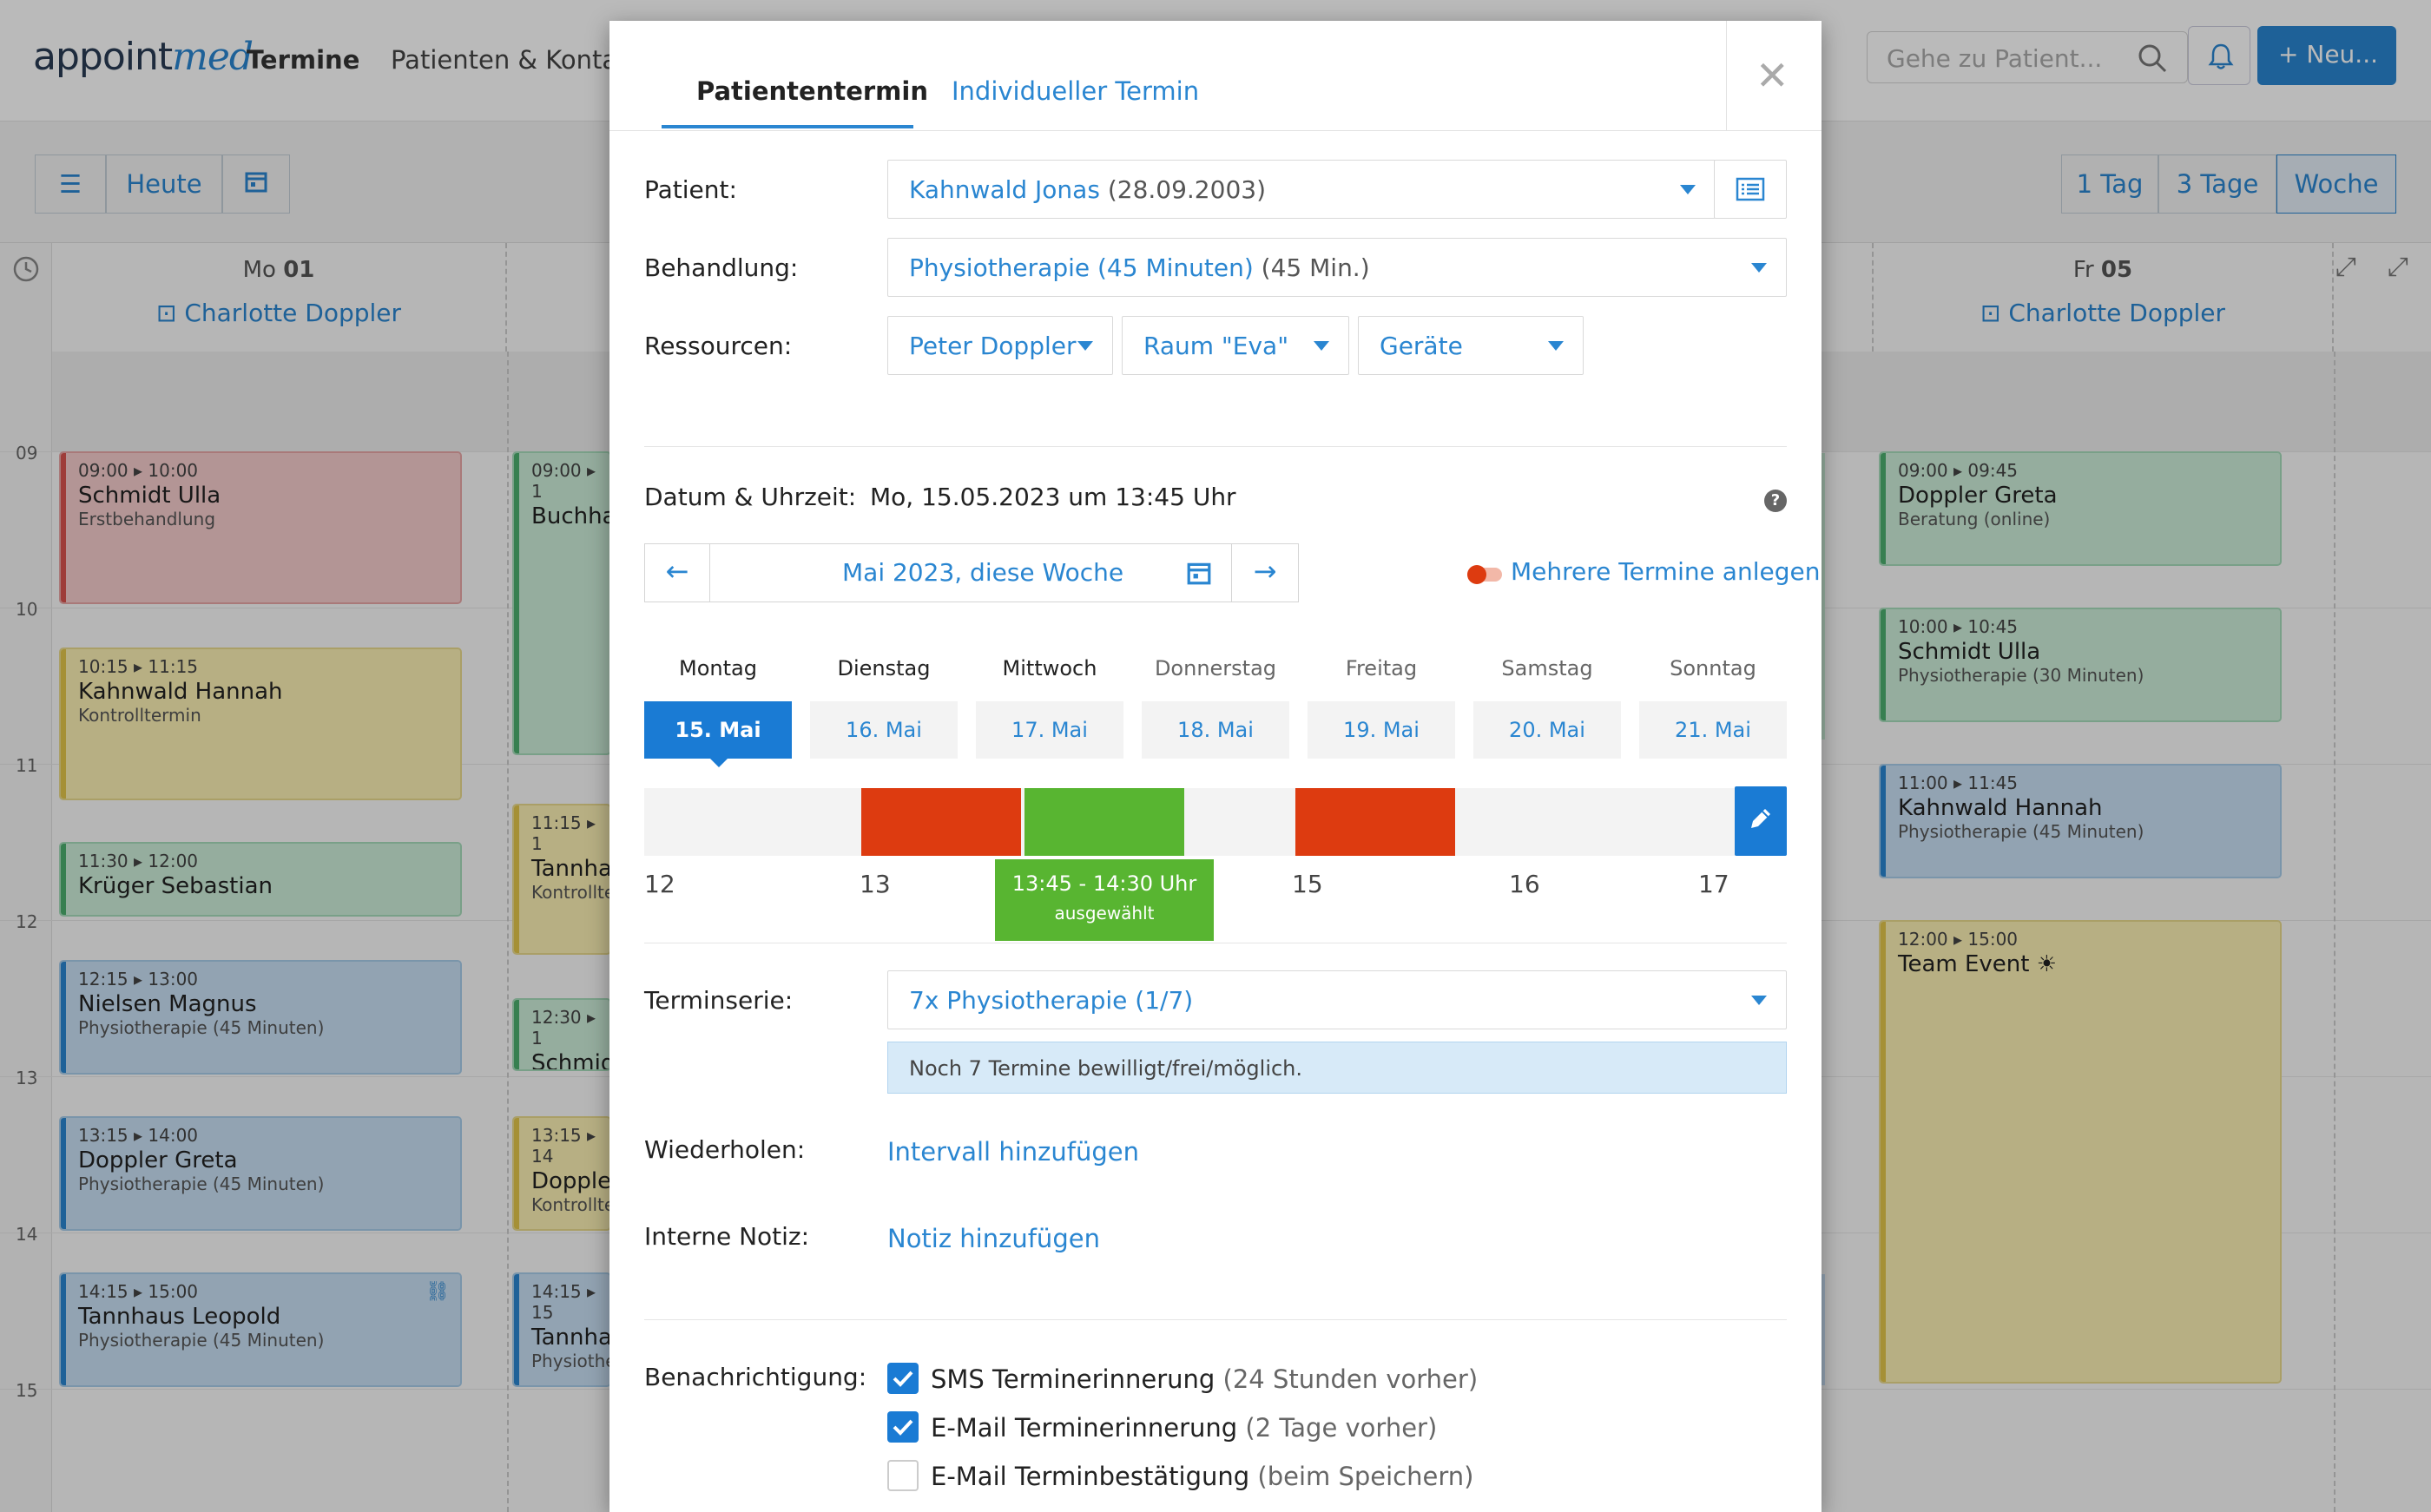 Image resolution: width=2431 pixels, height=1512 pixels. I want to click on timeline-hour: 12, so click(659, 884).